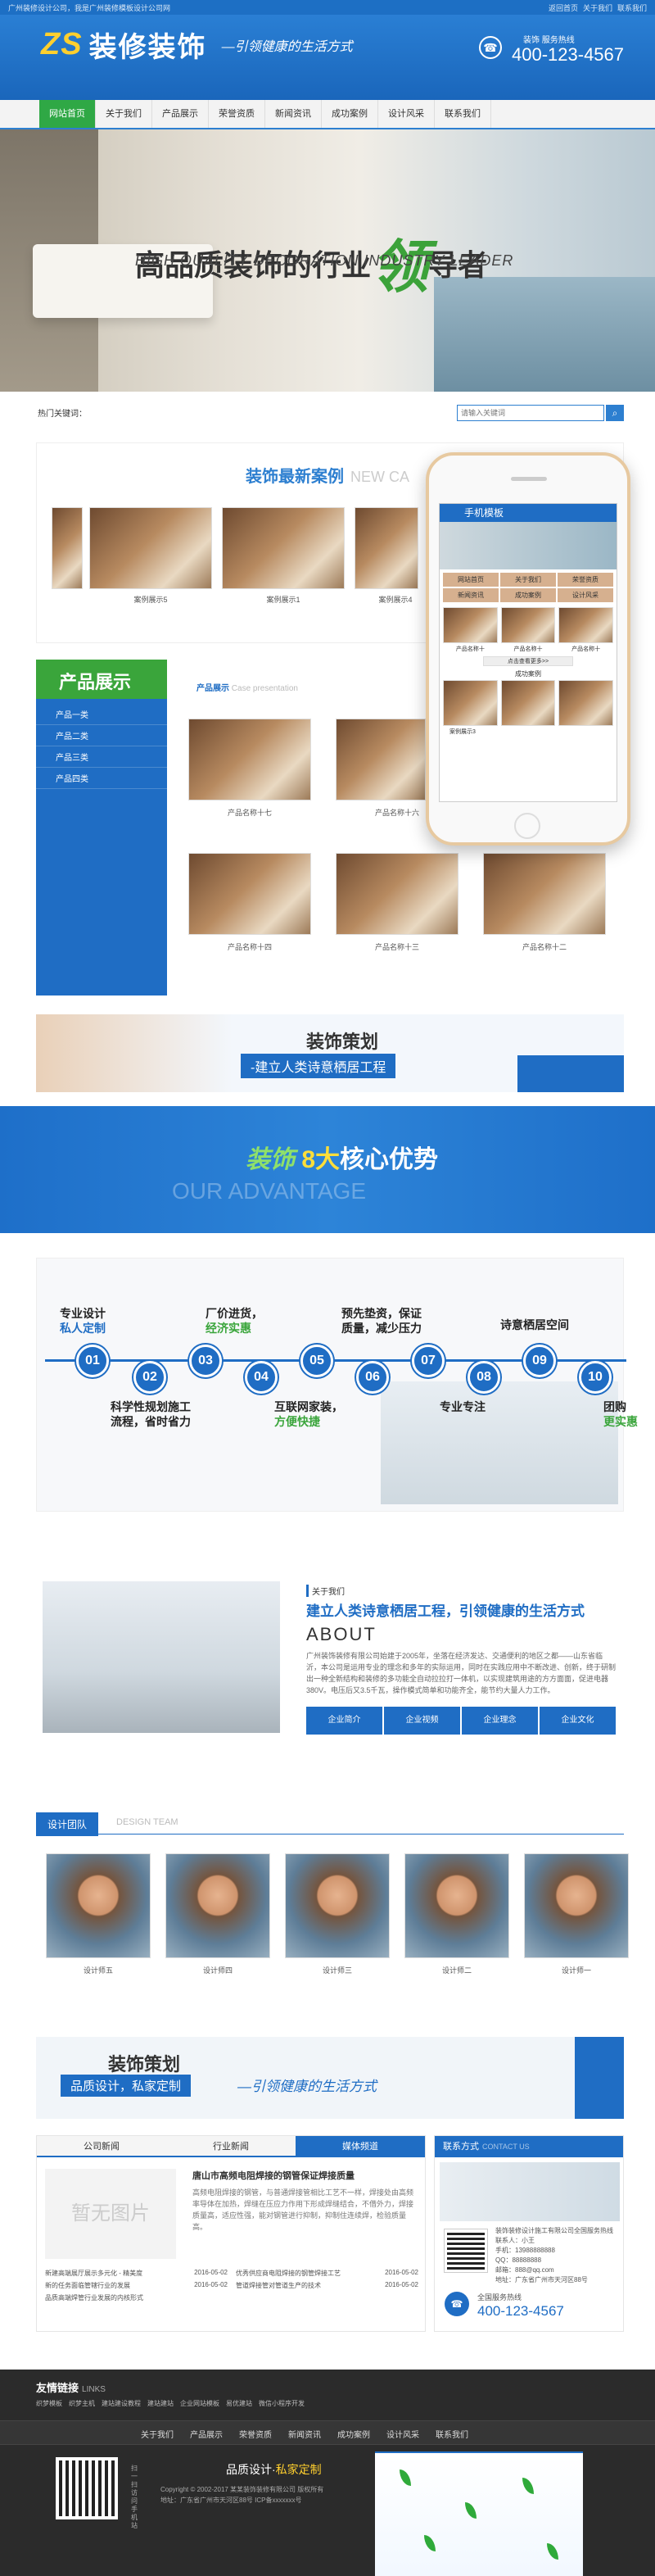 The image size is (655, 2576). Describe the element at coordinates (402, 2434) in the screenshot. I see `footer-nav-item: 设计风采` at that location.